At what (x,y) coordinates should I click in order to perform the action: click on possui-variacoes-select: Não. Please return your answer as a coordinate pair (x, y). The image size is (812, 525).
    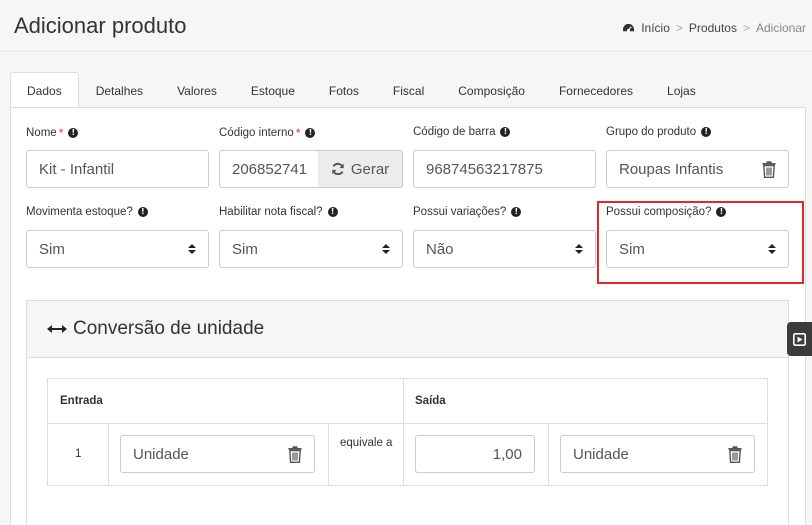
    Looking at the image, I should click on (504, 249).